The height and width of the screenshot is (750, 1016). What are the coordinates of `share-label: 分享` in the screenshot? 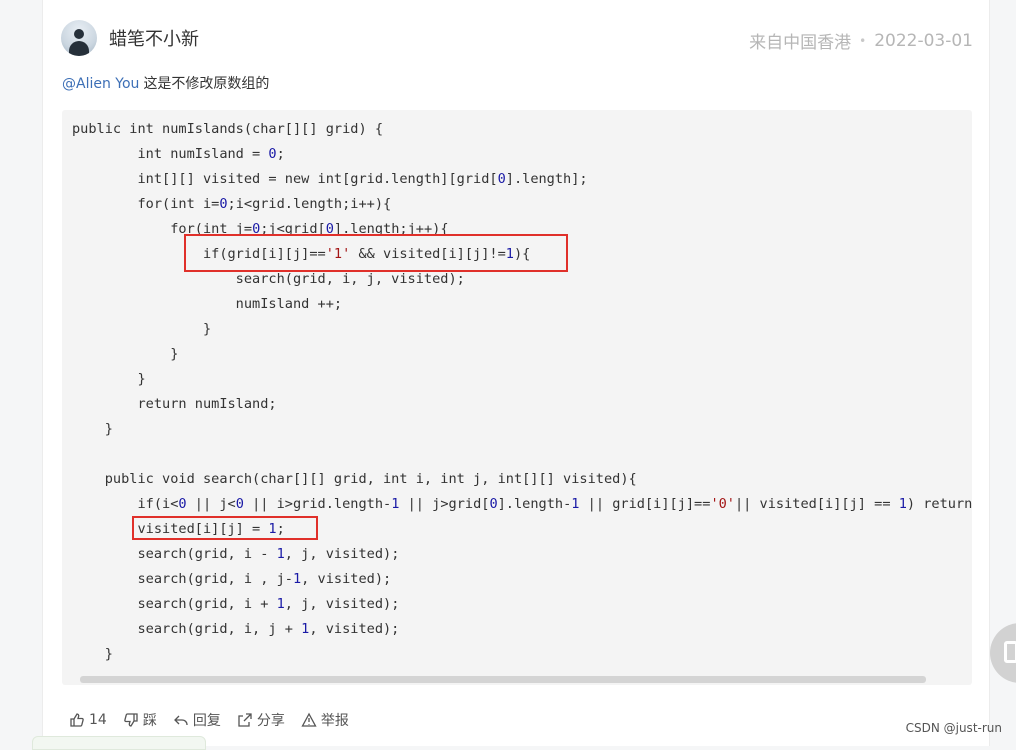 It's located at (270, 721).